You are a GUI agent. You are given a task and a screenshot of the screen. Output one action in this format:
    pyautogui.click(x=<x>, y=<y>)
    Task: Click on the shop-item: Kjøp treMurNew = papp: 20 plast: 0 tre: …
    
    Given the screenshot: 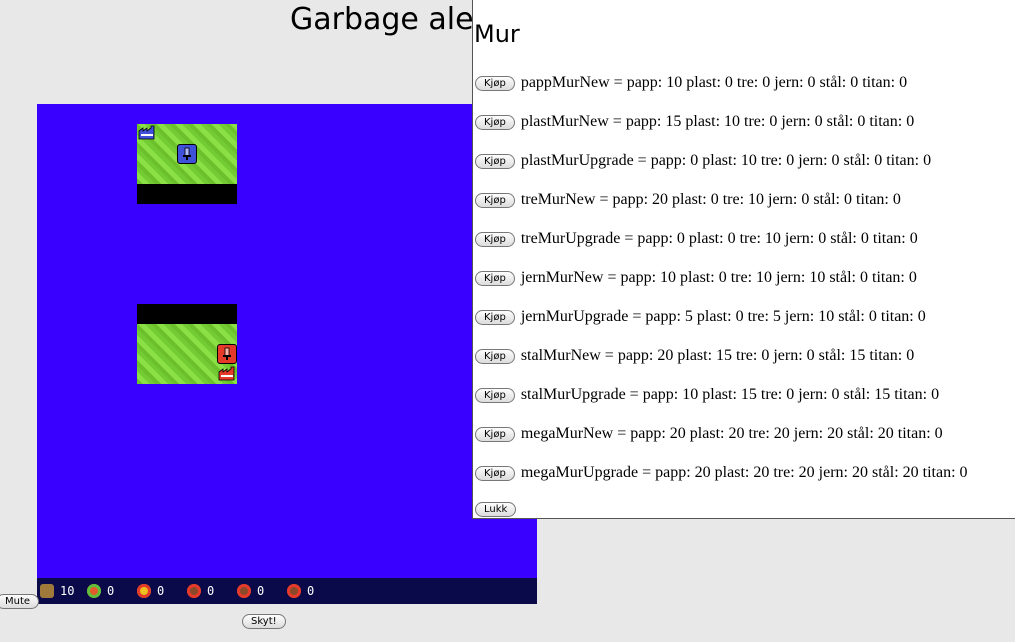 What is the action you would take?
    pyautogui.click(x=688, y=200)
    